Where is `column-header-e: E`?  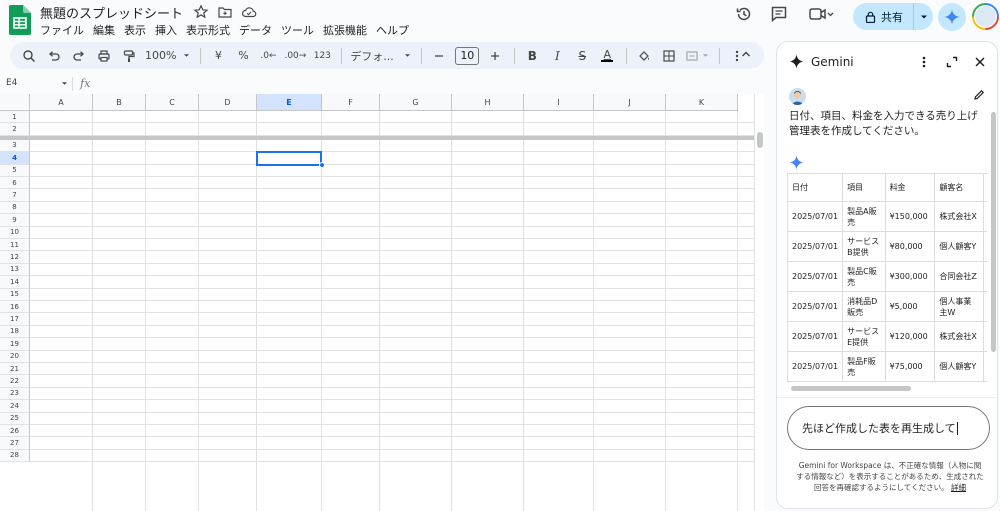
column-header-e: E is located at coordinates (289, 102).